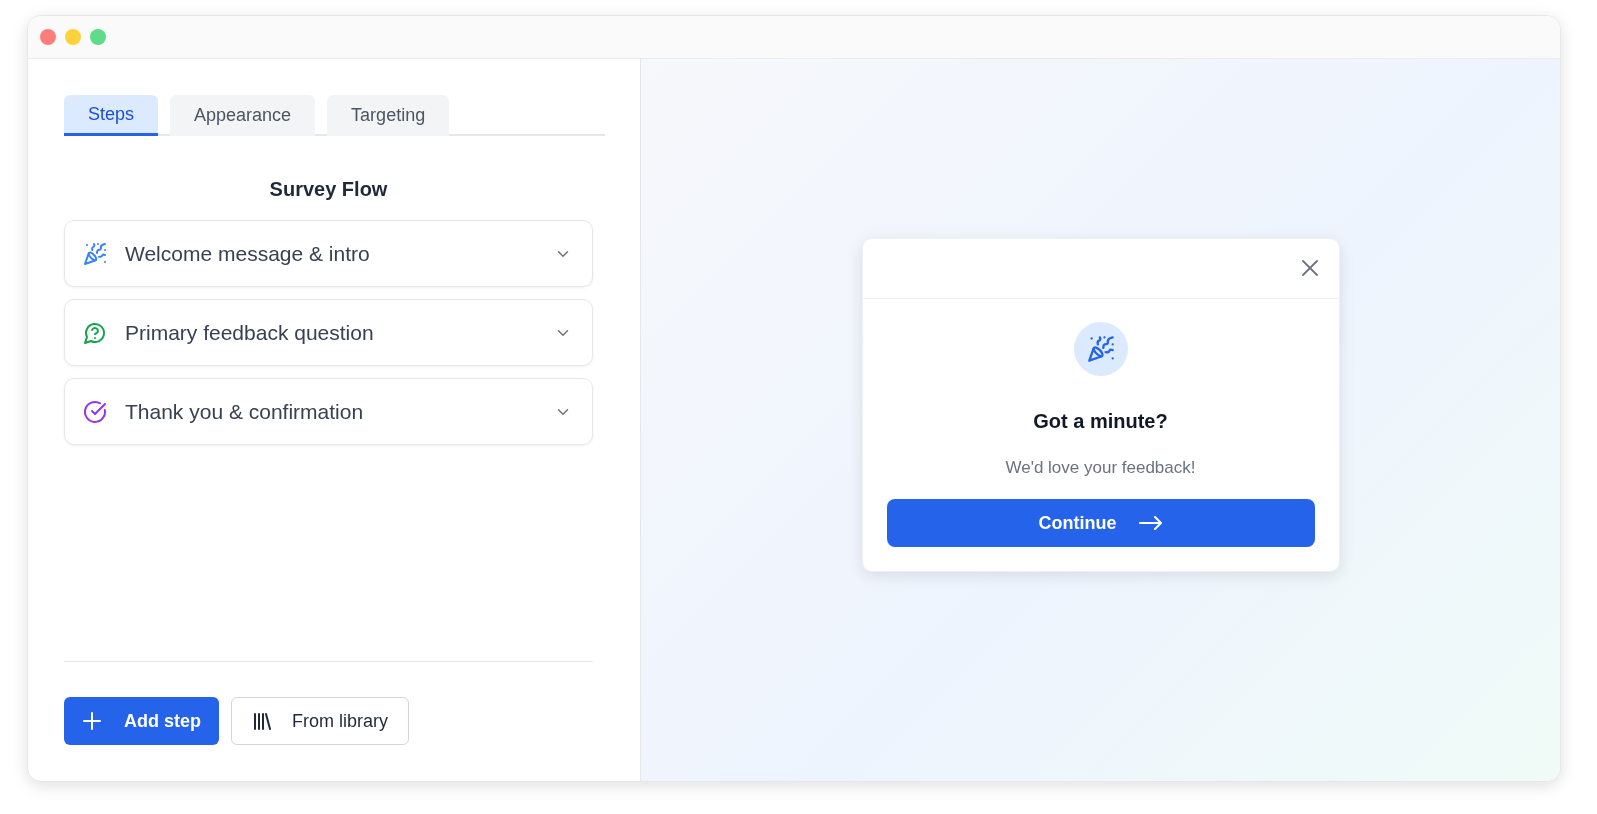  What do you see at coordinates (111, 115) in the screenshot?
I see `tab: Steps` at bounding box center [111, 115].